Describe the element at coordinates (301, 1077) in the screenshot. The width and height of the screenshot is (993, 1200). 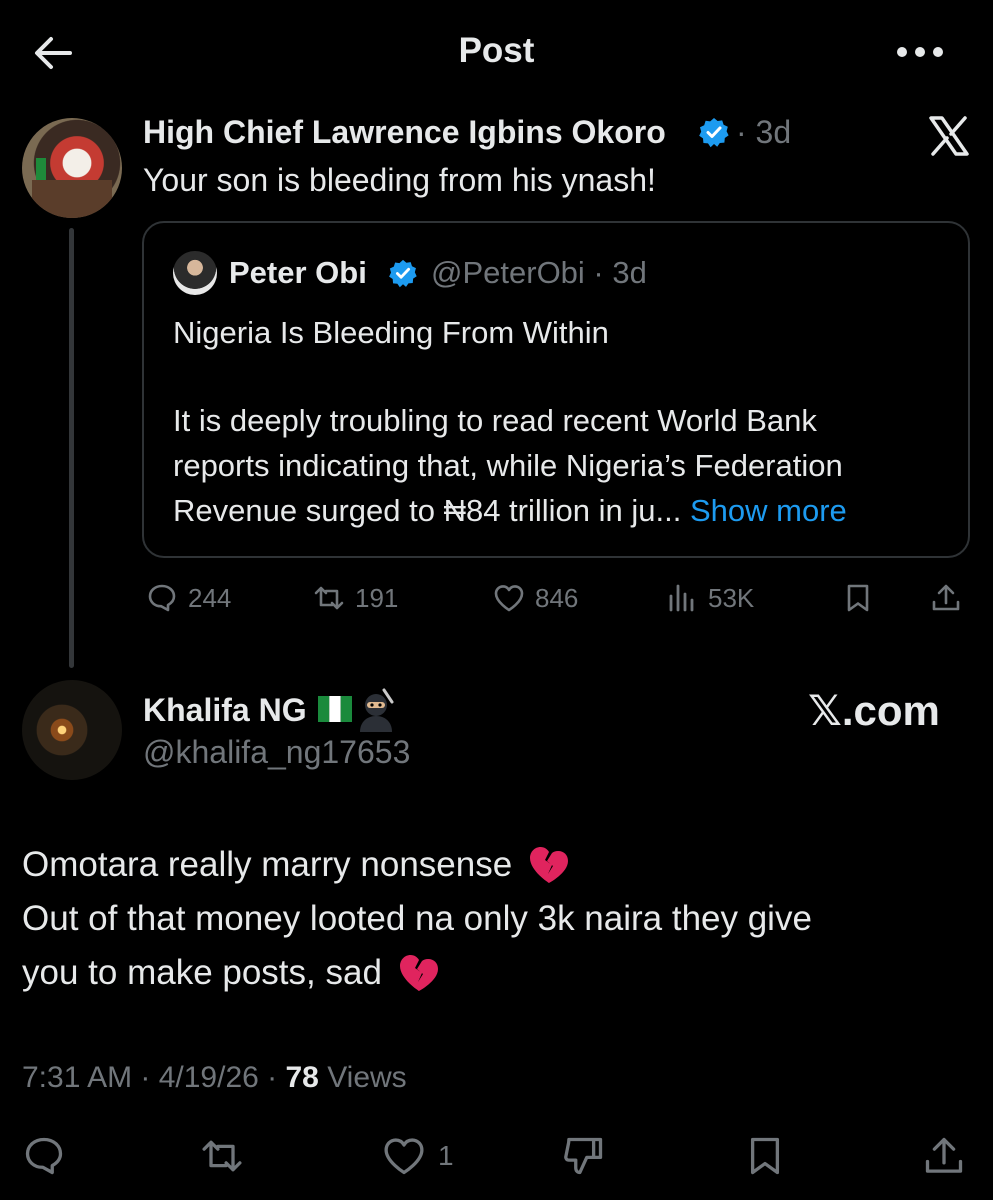
I see `views-count: 78` at that location.